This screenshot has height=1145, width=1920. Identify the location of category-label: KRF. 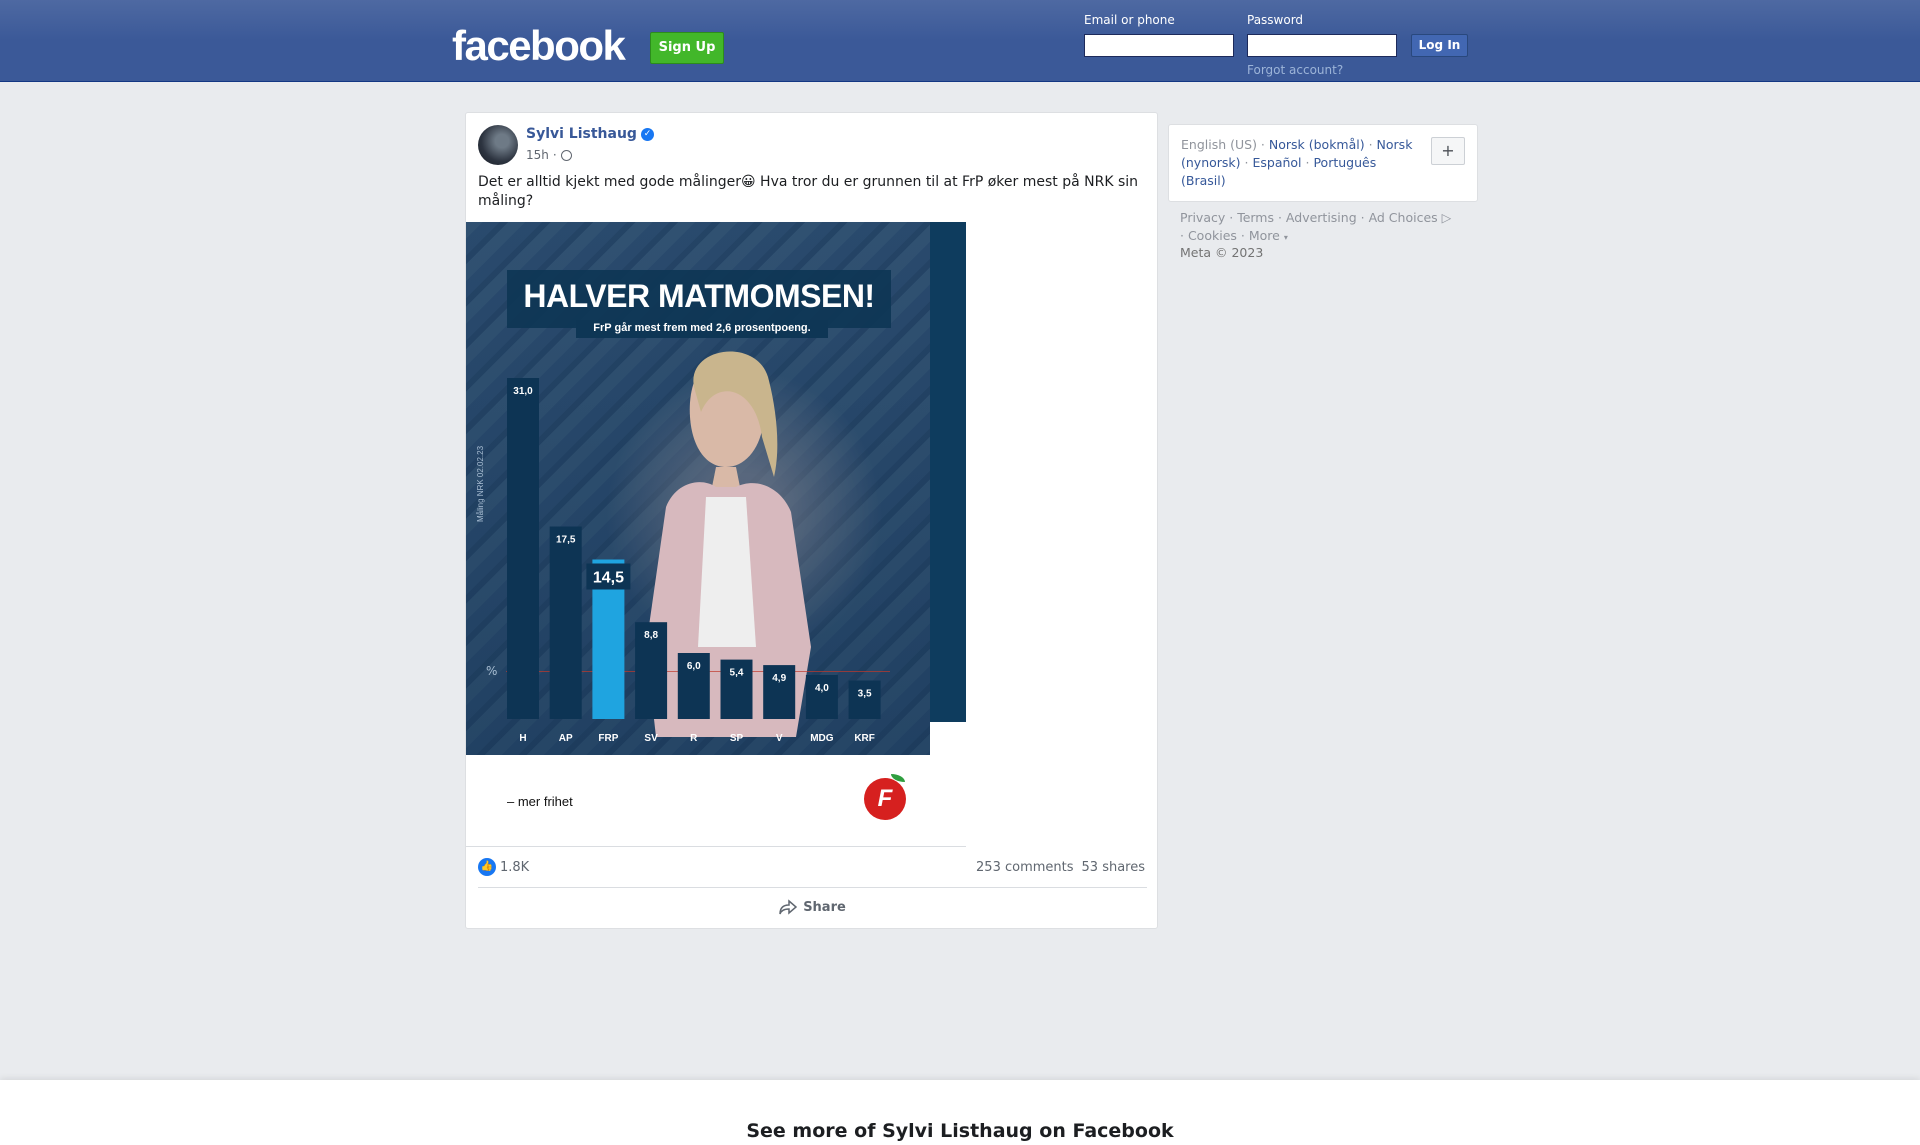
(864, 738).